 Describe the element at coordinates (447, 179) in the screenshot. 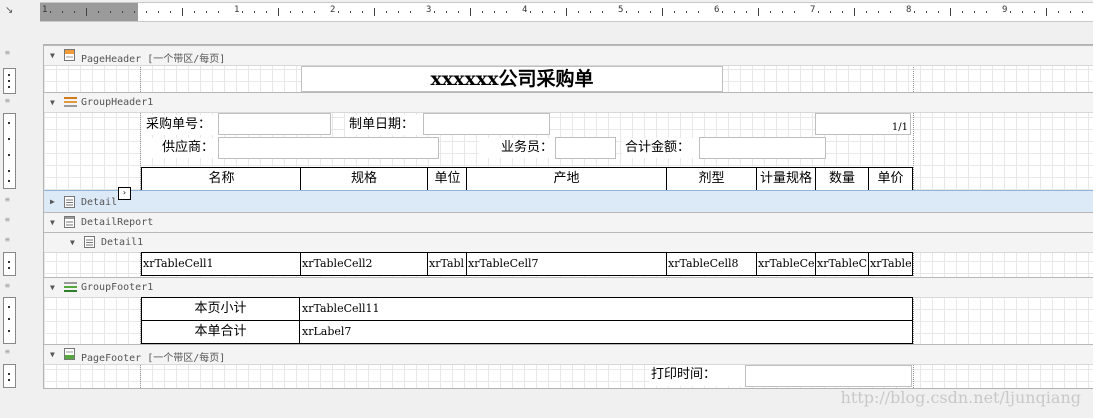

I see `table-header-cell: 单位` at that location.